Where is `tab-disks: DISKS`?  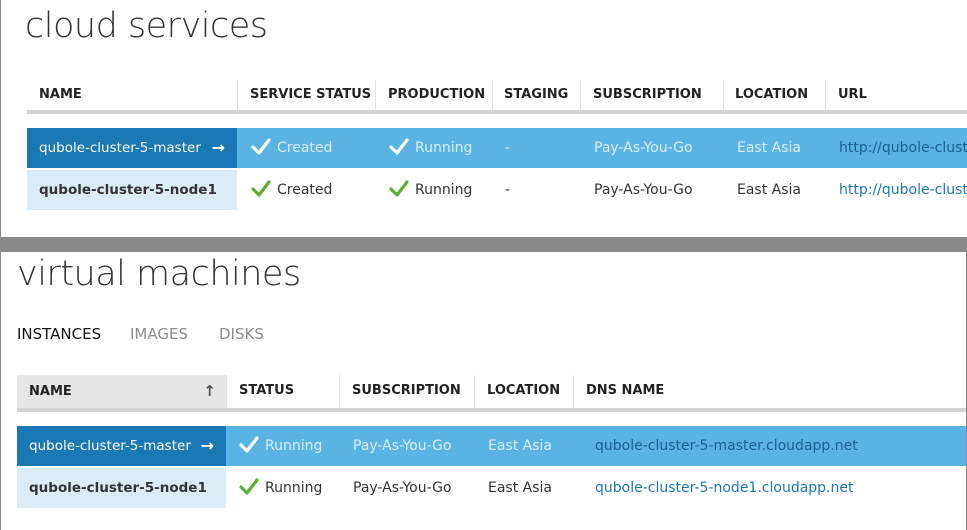 tab-disks: DISKS is located at coordinates (241, 334).